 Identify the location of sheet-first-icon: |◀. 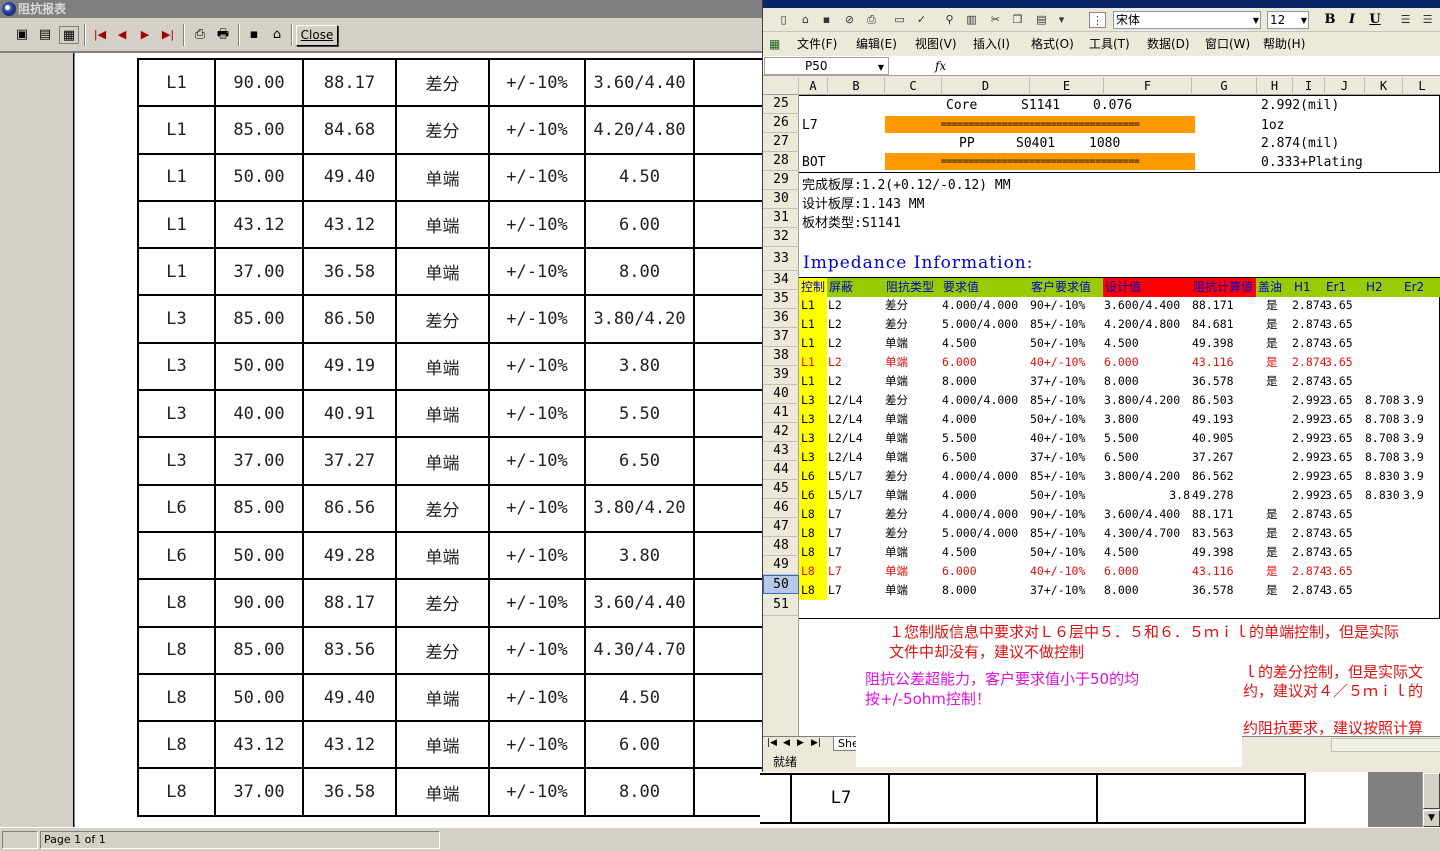
(772, 743).